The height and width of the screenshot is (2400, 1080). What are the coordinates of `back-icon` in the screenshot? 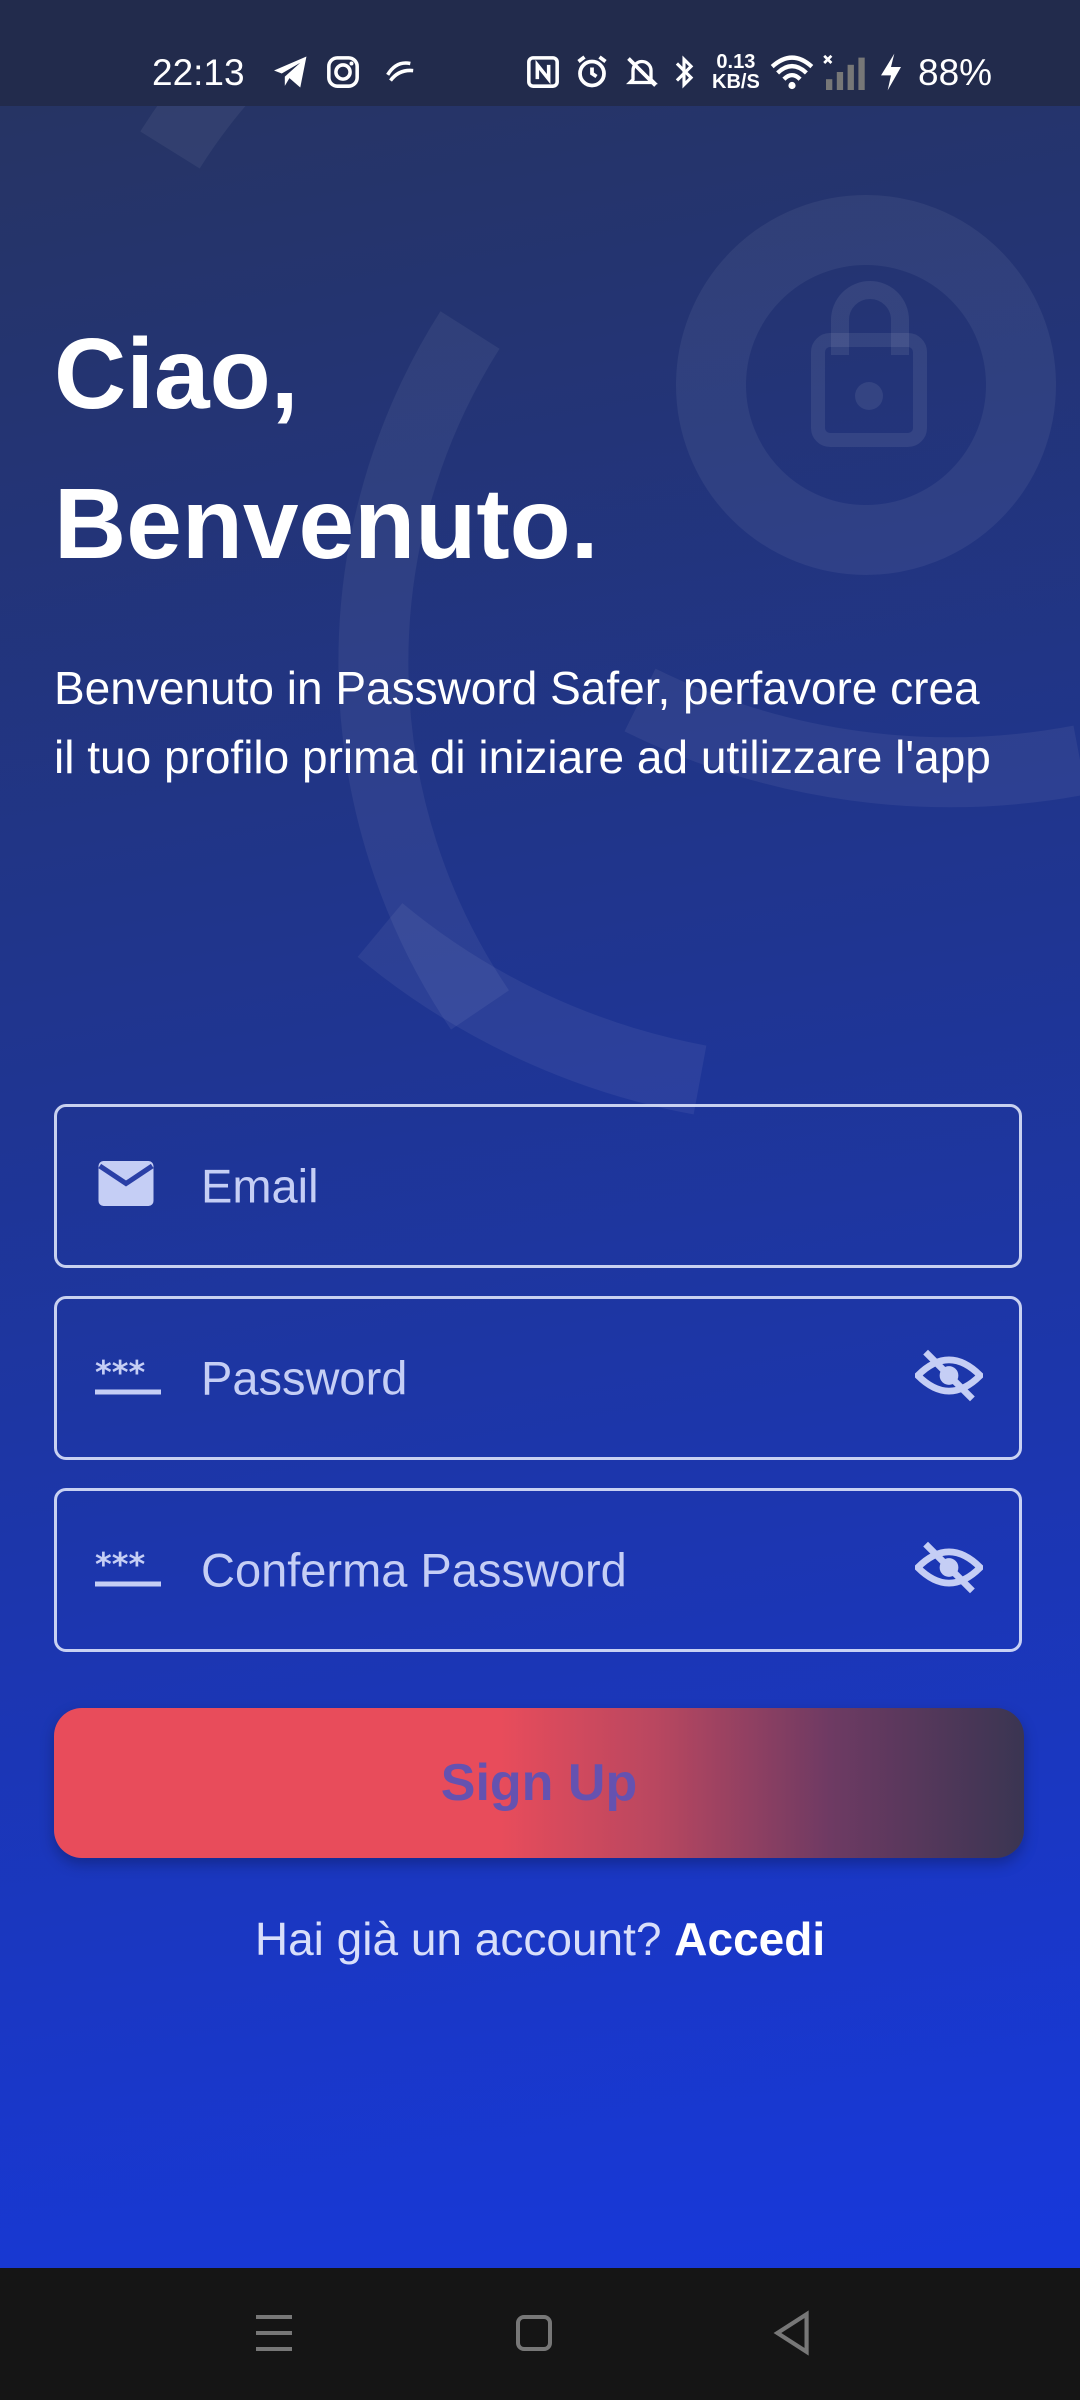 It's located at (792, 2335).